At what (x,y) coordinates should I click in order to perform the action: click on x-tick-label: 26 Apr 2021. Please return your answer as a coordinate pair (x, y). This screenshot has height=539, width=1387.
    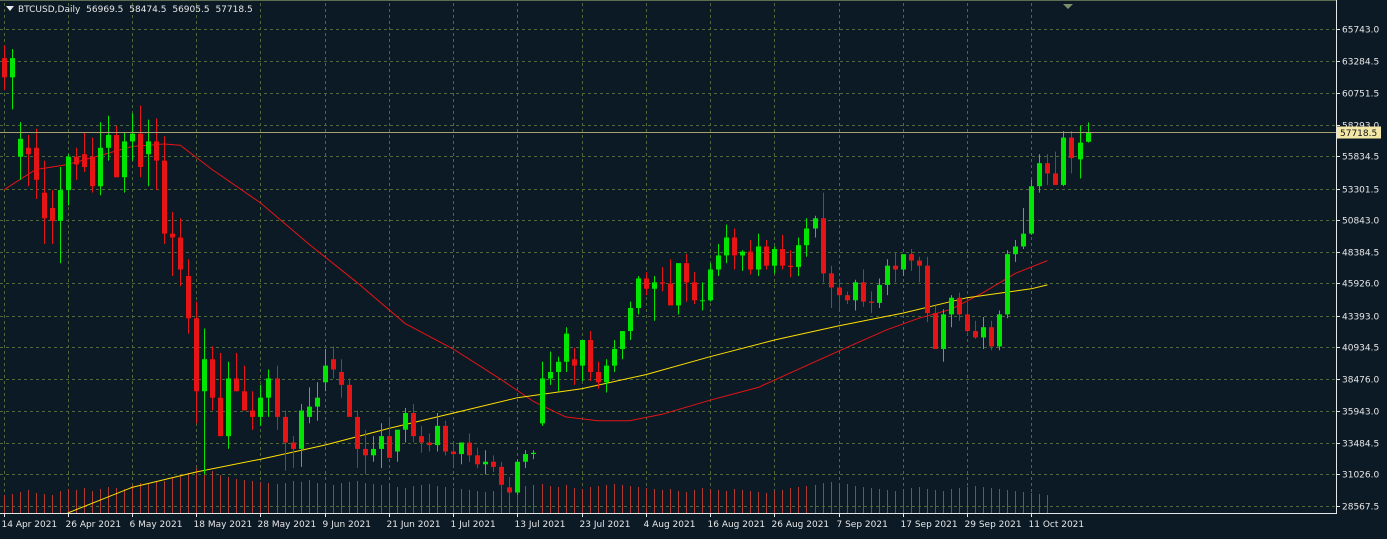
    Looking at the image, I should click on (94, 525).